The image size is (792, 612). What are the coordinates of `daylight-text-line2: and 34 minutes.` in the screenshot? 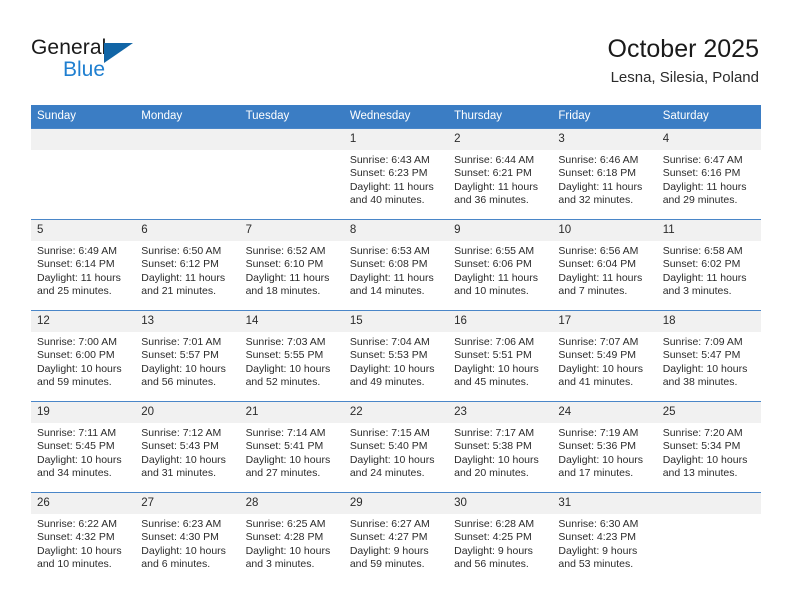 It's located at (74, 473).